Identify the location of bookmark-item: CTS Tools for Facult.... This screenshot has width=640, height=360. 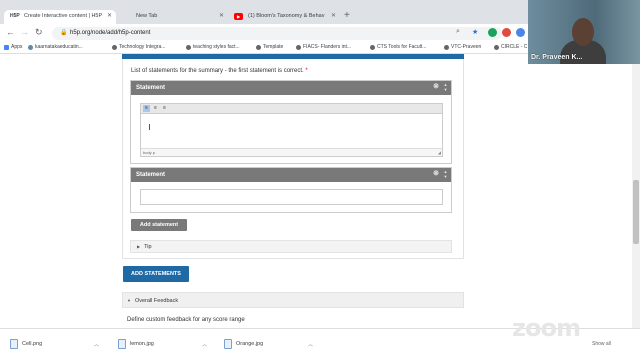
(398, 47).